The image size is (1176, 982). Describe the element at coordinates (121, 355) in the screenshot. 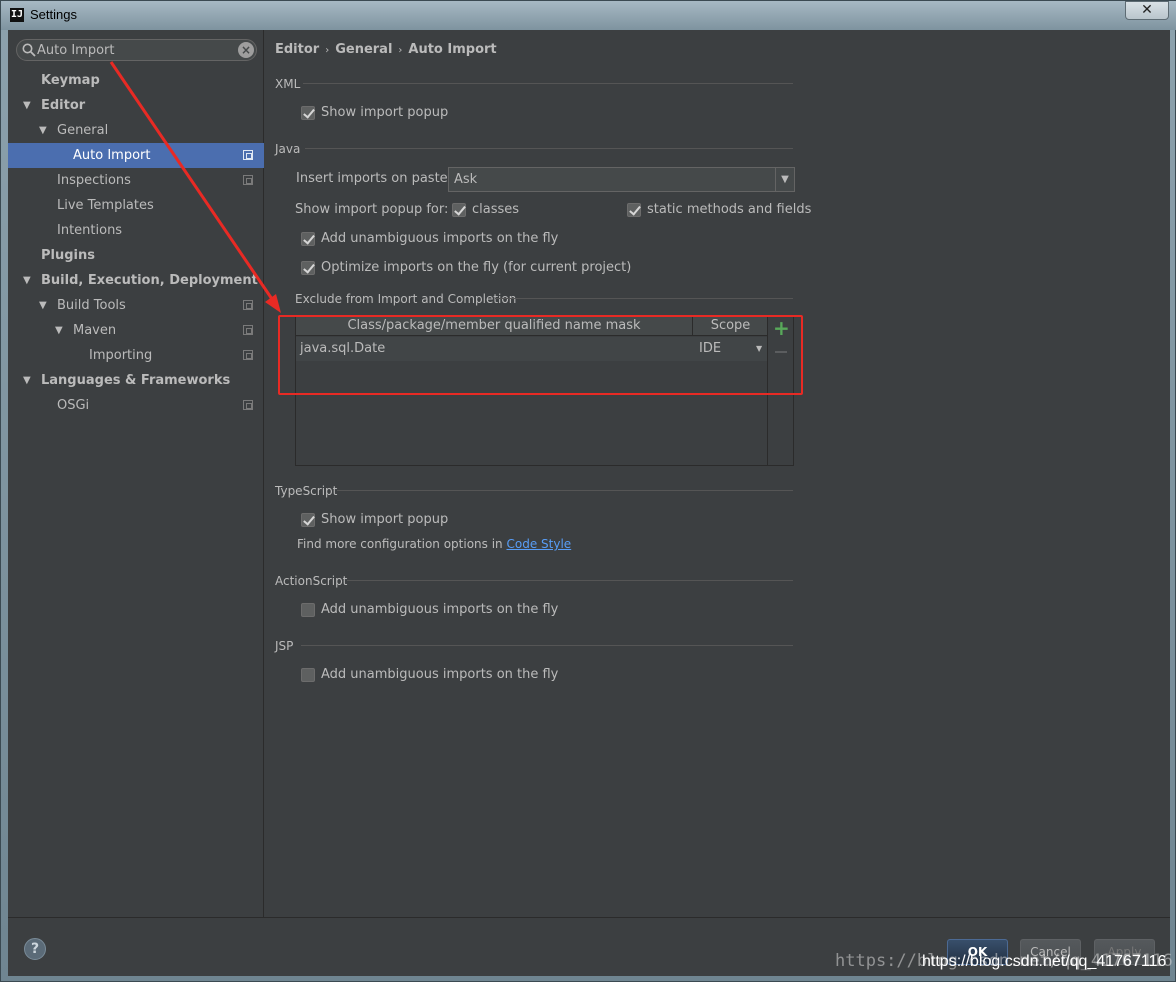

I see `tree-item-label: Importing` at that location.